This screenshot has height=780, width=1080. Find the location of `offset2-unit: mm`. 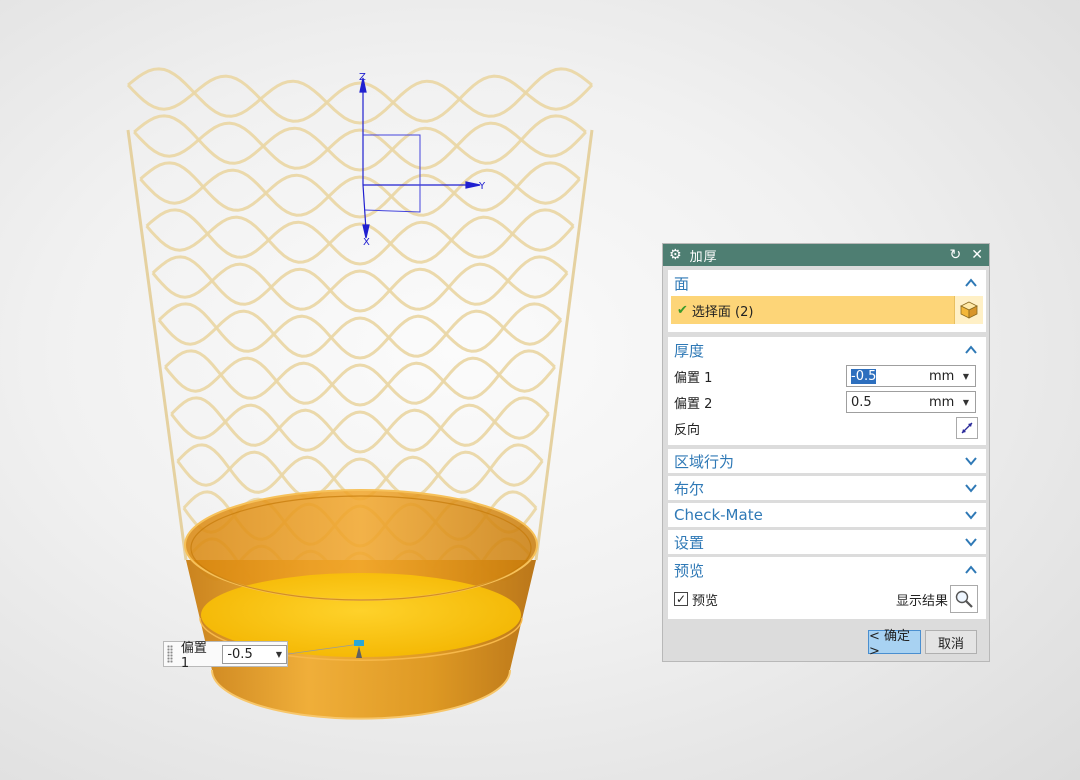

offset2-unit: mm is located at coordinates (942, 402).